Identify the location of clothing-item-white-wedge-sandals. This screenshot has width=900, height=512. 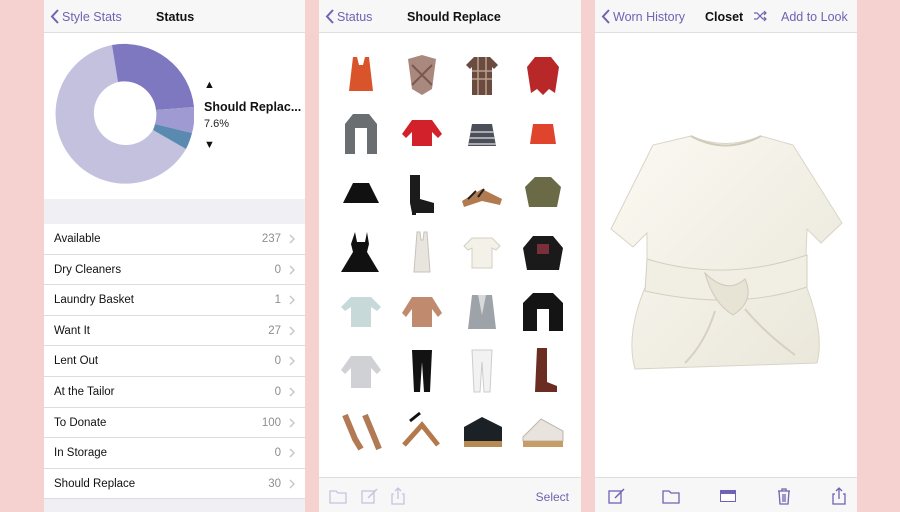
(543, 429).